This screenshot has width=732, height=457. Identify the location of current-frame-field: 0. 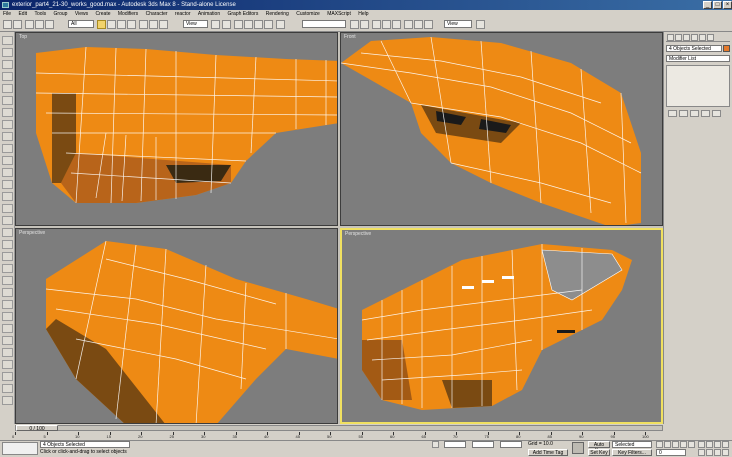
(671, 452).